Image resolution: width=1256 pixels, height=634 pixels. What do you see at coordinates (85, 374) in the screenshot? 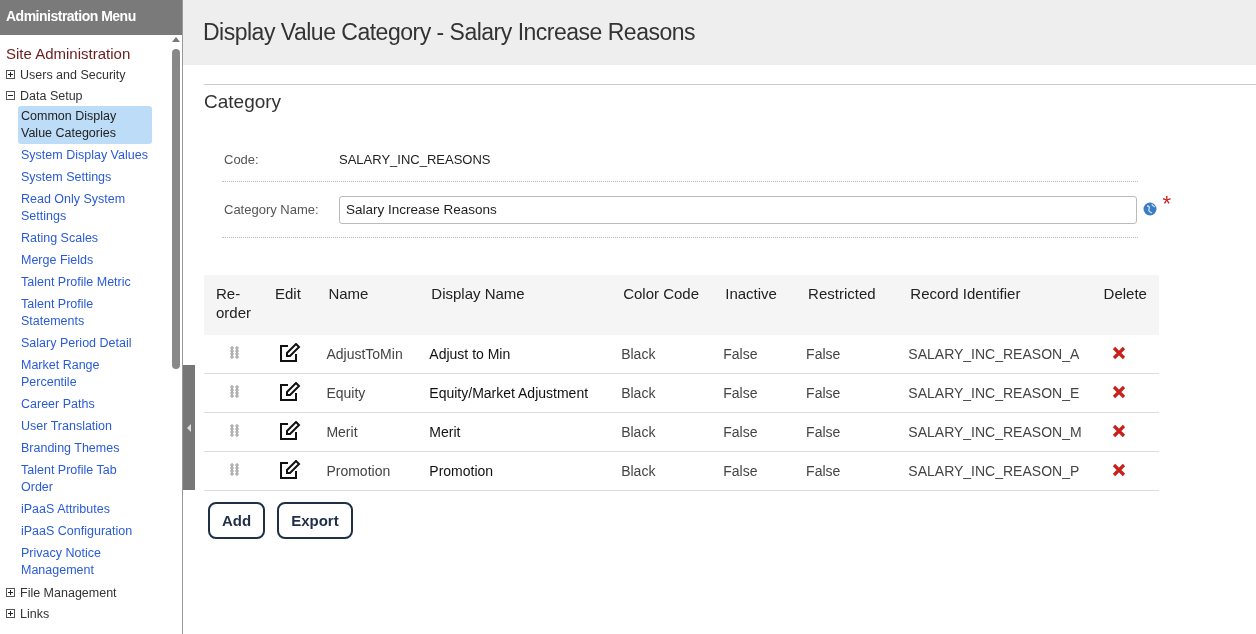
I see `sidebar-item: Market Range Percentile` at bounding box center [85, 374].